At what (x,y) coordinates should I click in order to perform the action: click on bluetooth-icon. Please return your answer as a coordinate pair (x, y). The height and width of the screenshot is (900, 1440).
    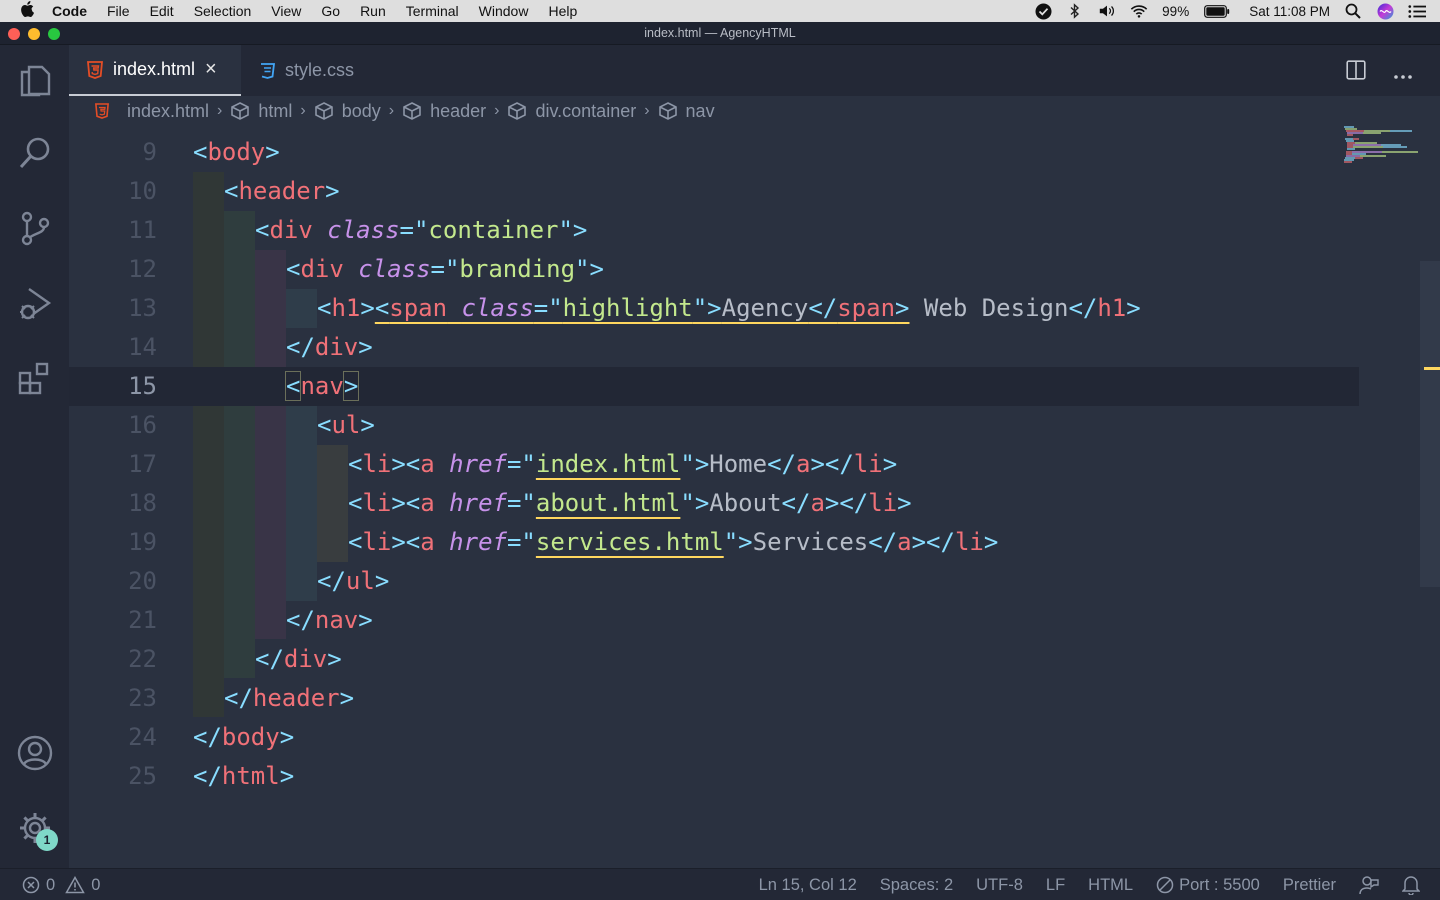
    Looking at the image, I should click on (1075, 11).